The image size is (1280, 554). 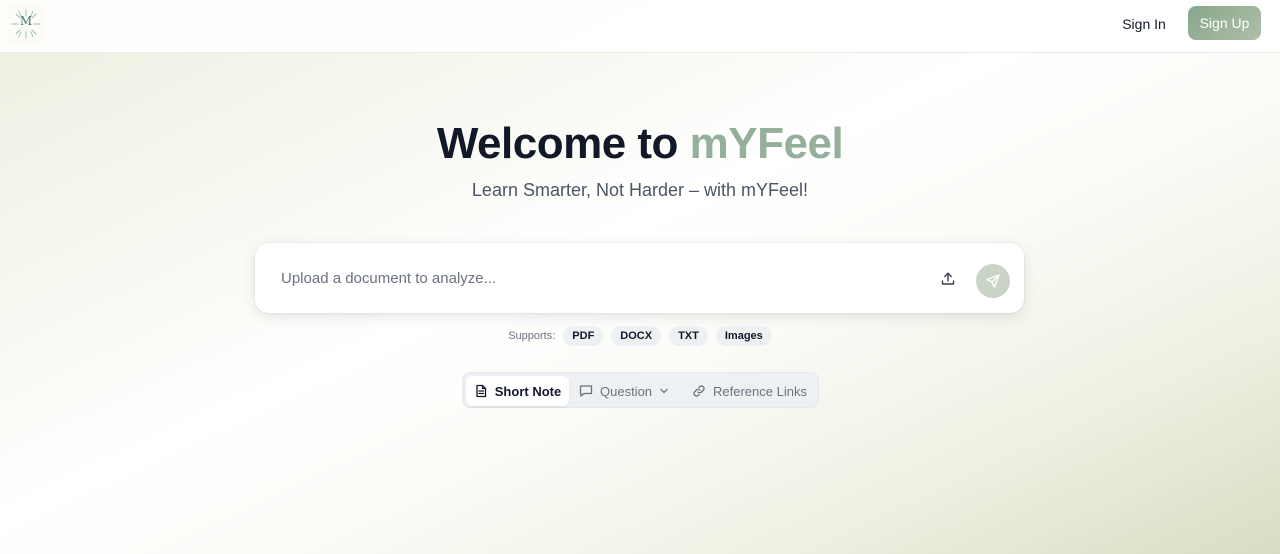 What do you see at coordinates (1144, 24) in the screenshot?
I see `sign-in-button: Sign In` at bounding box center [1144, 24].